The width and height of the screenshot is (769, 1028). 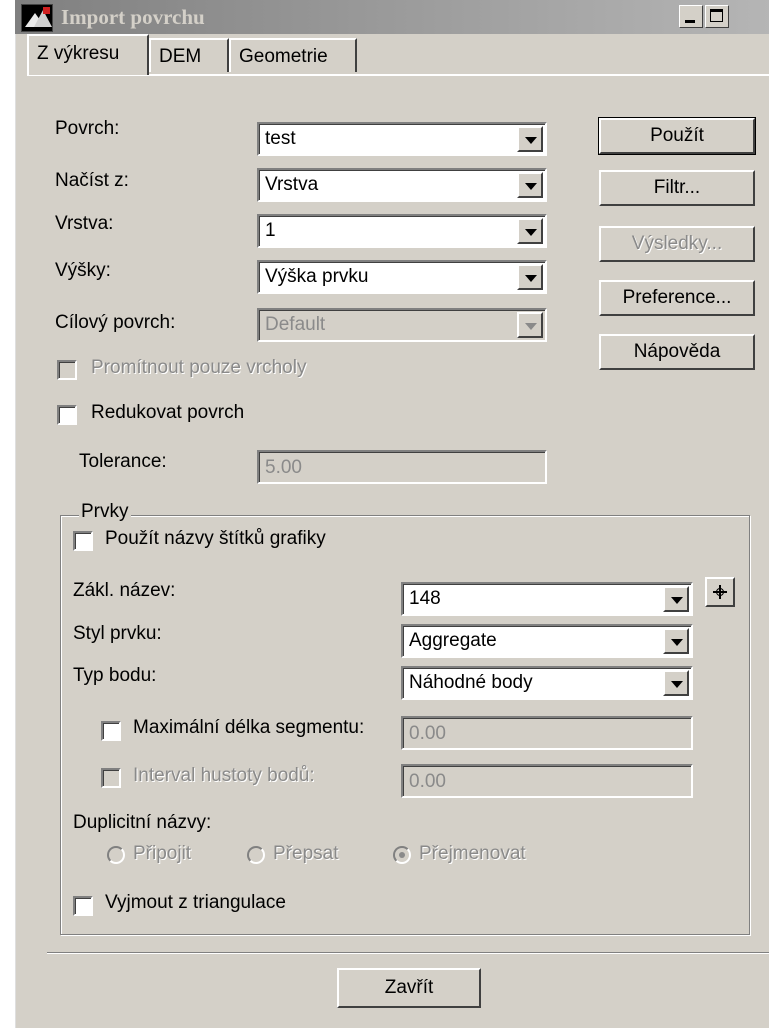 What do you see at coordinates (717, 16) in the screenshot?
I see `maximize-button` at bounding box center [717, 16].